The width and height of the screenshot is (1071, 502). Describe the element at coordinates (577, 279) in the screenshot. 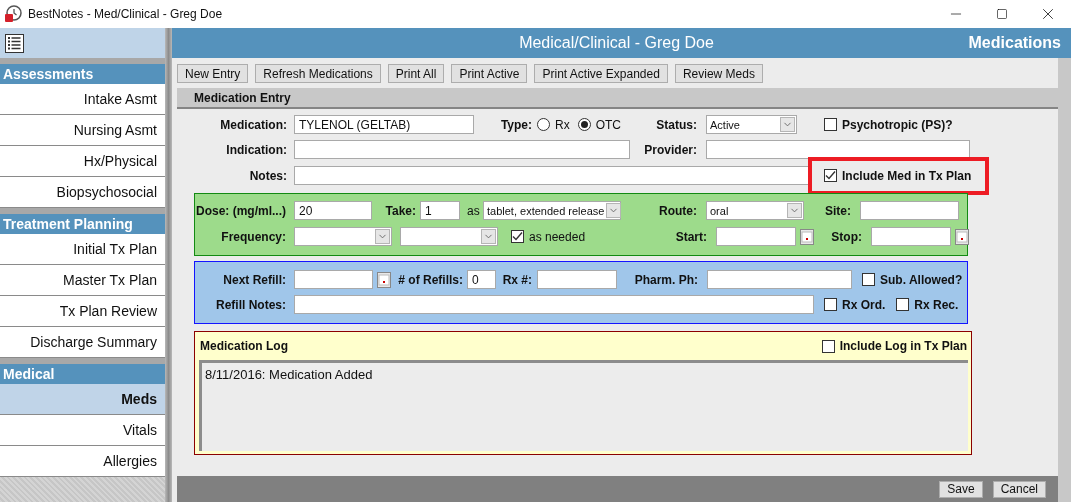

I see `rx-number-field` at that location.